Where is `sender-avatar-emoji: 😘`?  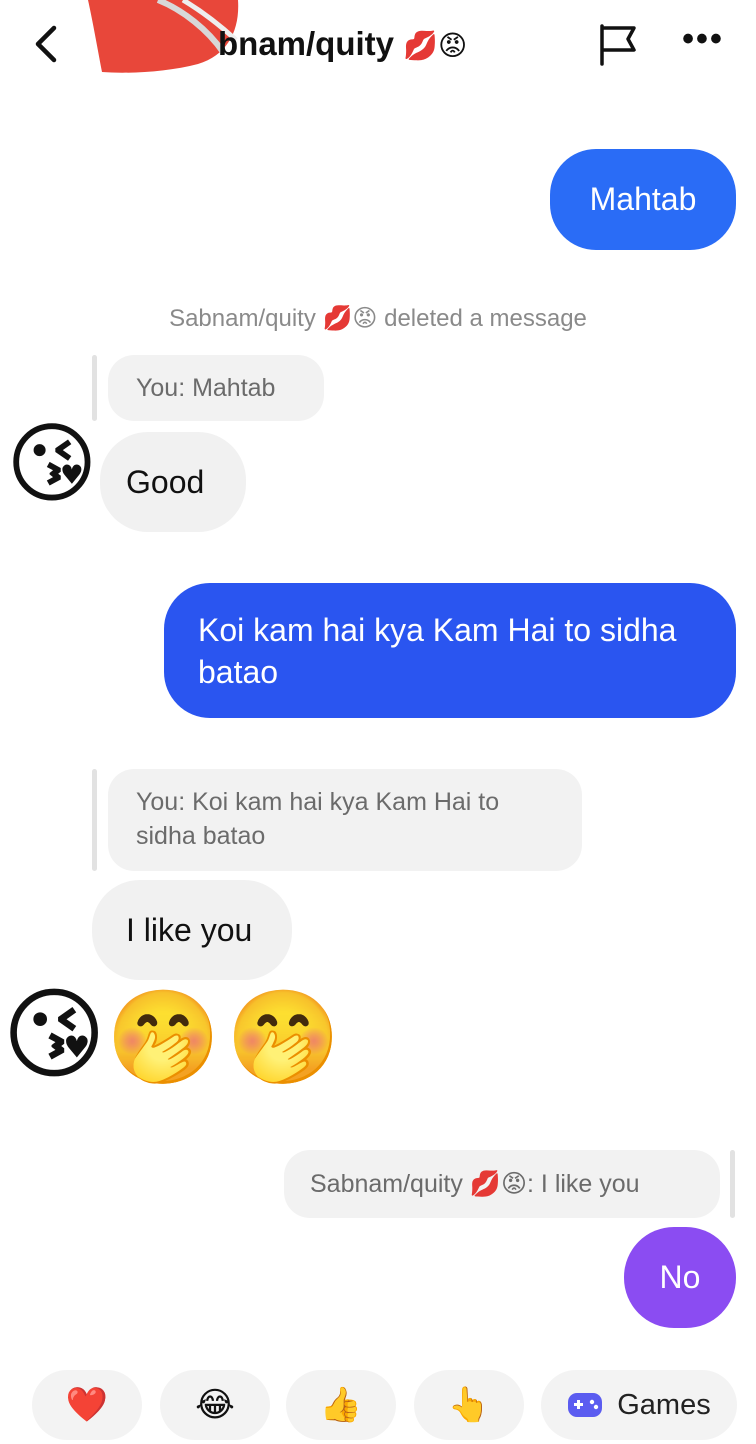 sender-avatar-emoji: 😘 is located at coordinates (52, 464).